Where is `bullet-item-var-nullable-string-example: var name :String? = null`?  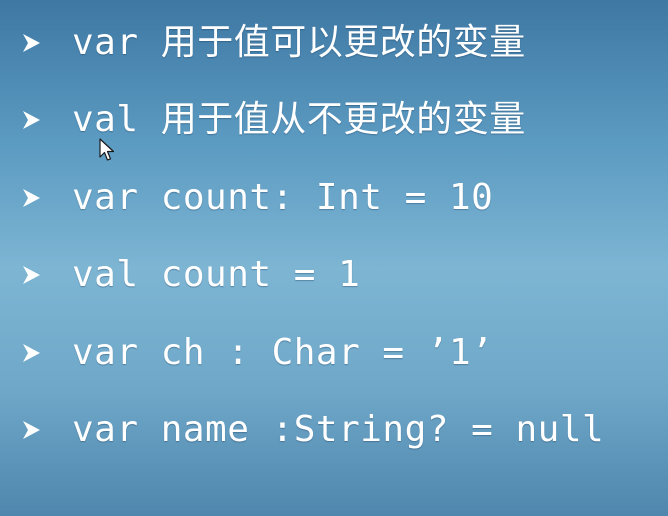 bullet-item-var-nullable-string-example: var name :String? = null is located at coordinates (340, 431).